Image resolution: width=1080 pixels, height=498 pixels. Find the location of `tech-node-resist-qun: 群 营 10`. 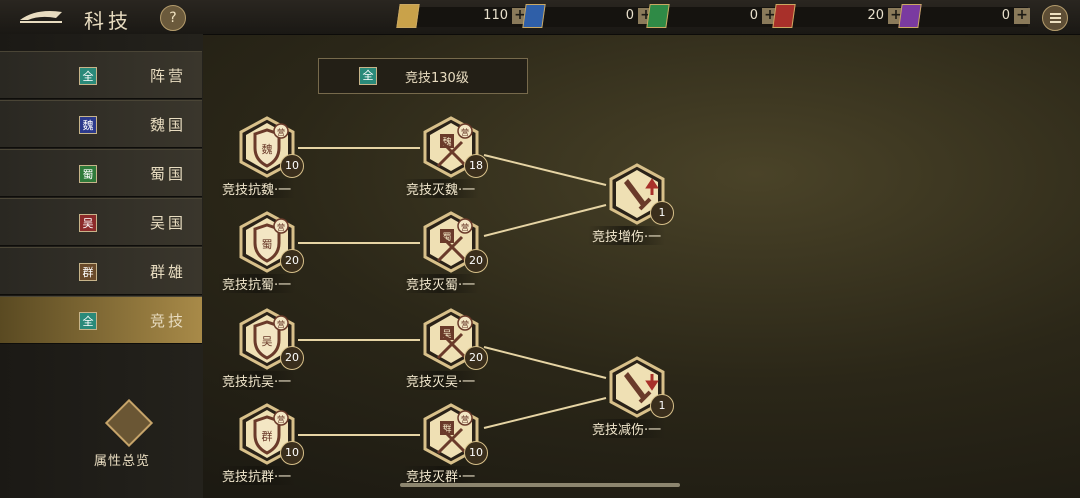

tech-node-resist-qun: 群 营 10 is located at coordinates (270, 434).